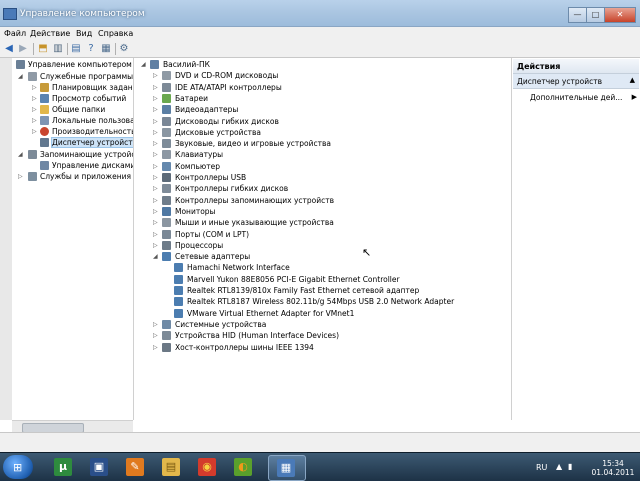 The height and width of the screenshot is (481, 640). Describe the element at coordinates (32, 76) in the screenshot. I see `tools-icon` at that location.